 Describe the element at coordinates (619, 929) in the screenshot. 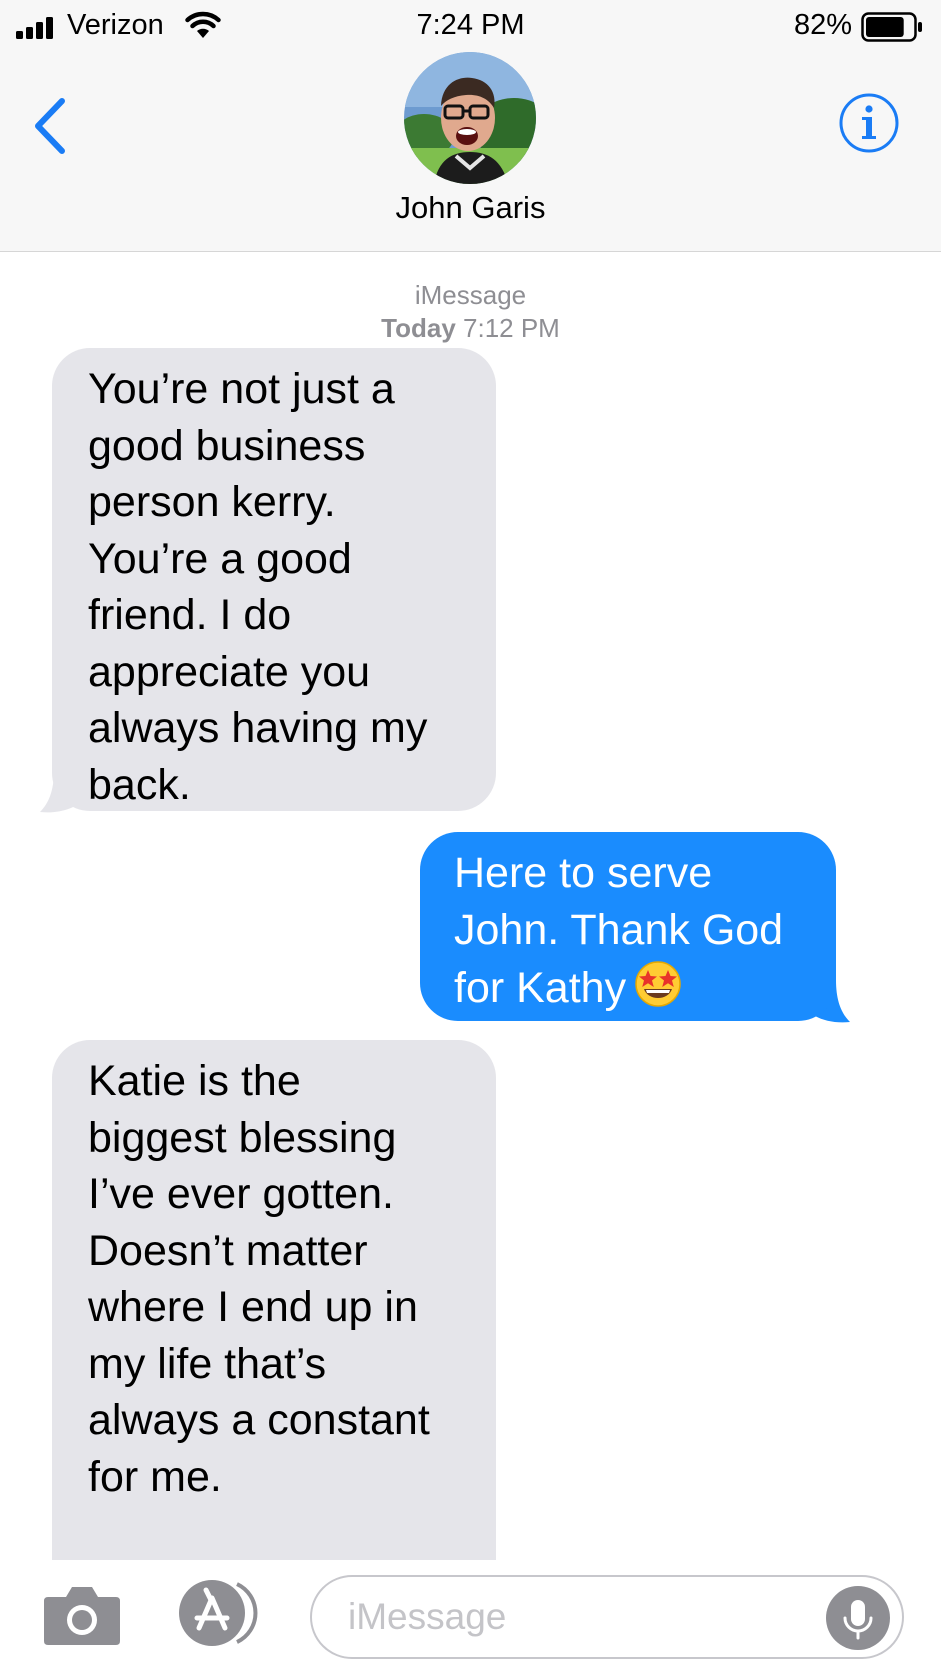

I see `message-line: John. Thank God` at that location.